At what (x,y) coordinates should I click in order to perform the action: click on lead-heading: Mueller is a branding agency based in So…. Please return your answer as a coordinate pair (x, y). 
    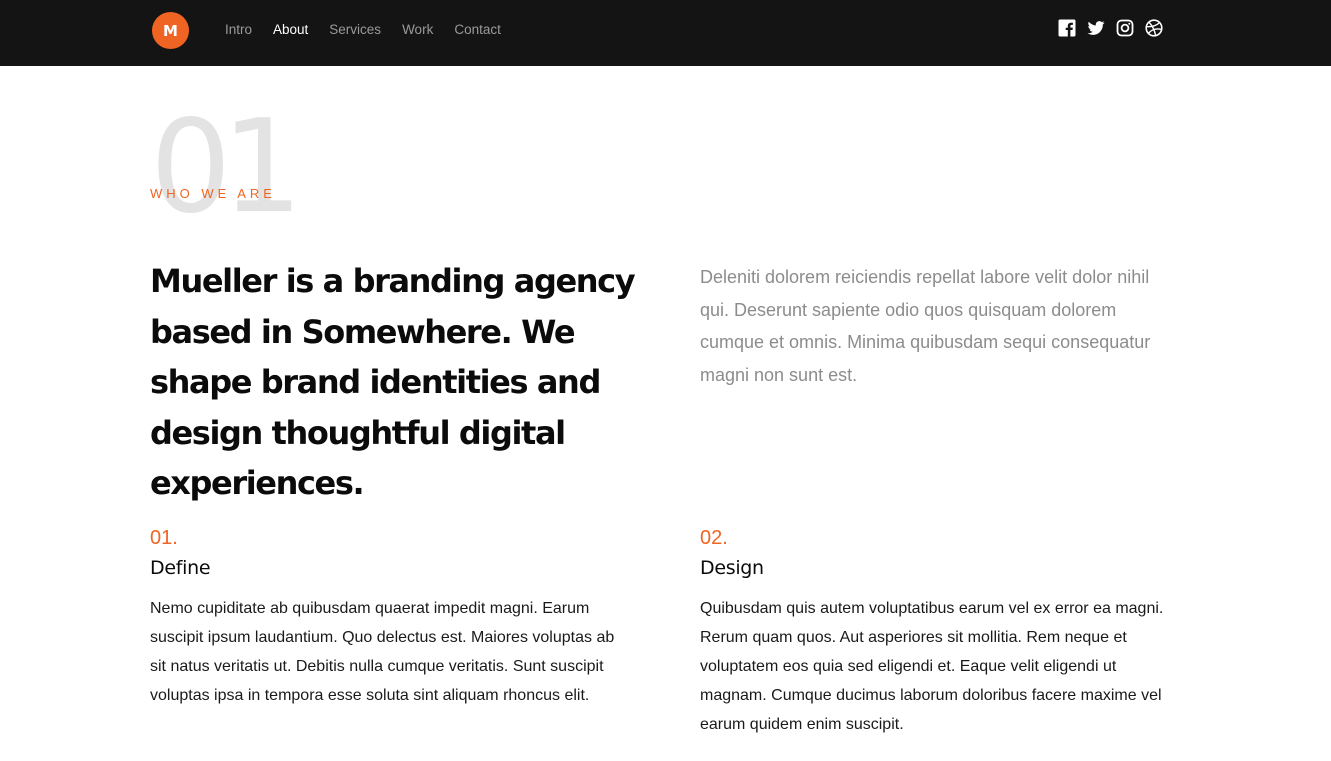
    Looking at the image, I should click on (393, 382).